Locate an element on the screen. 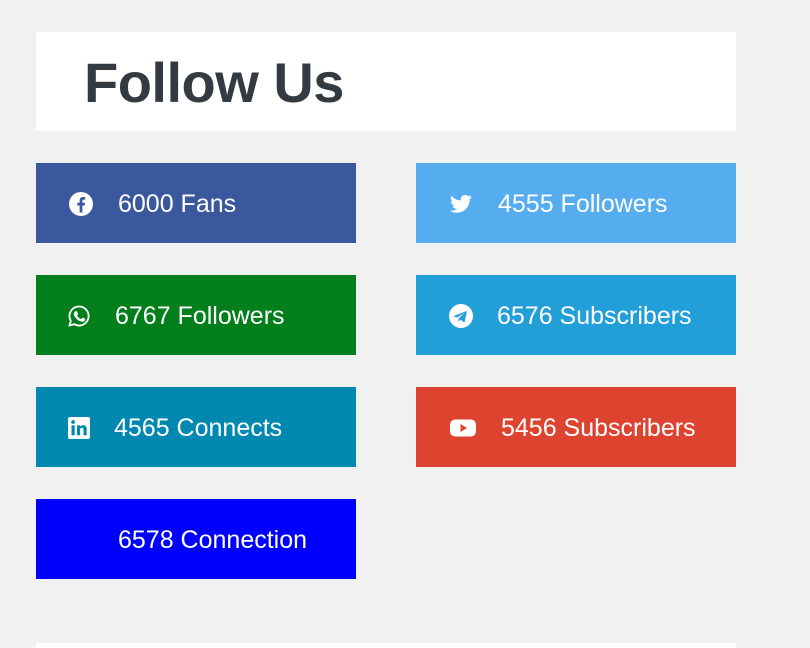 This screenshot has width=810, height=648. connection-button: 6578 Connection is located at coordinates (196, 539).